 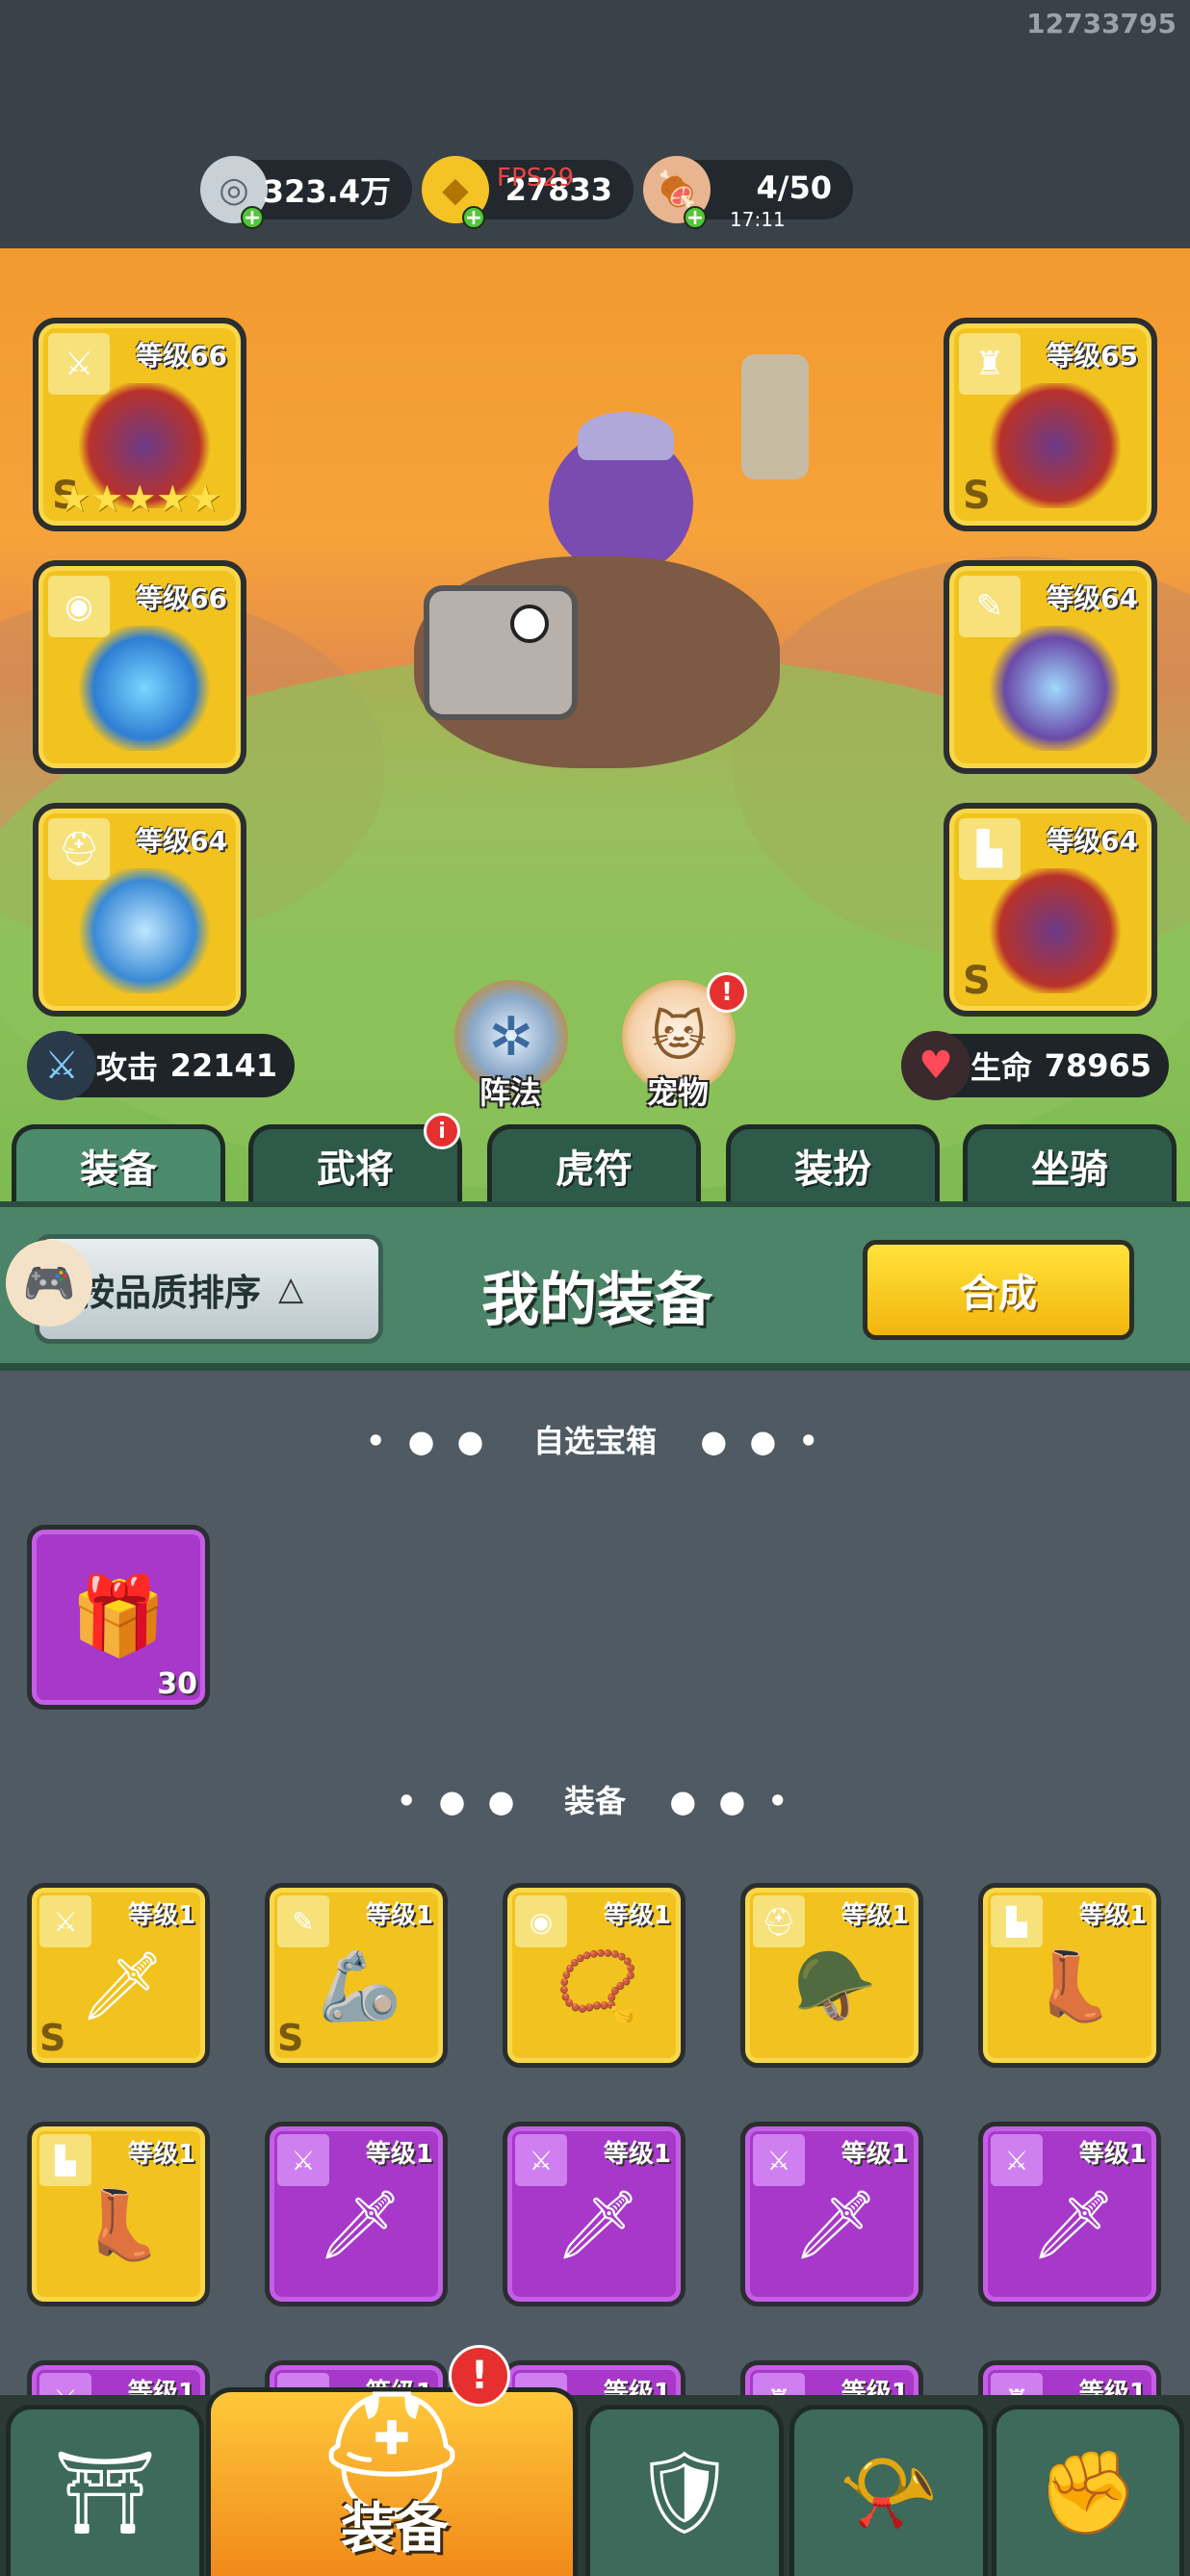 I want to click on bracer-art, so click(x=1056, y=688).